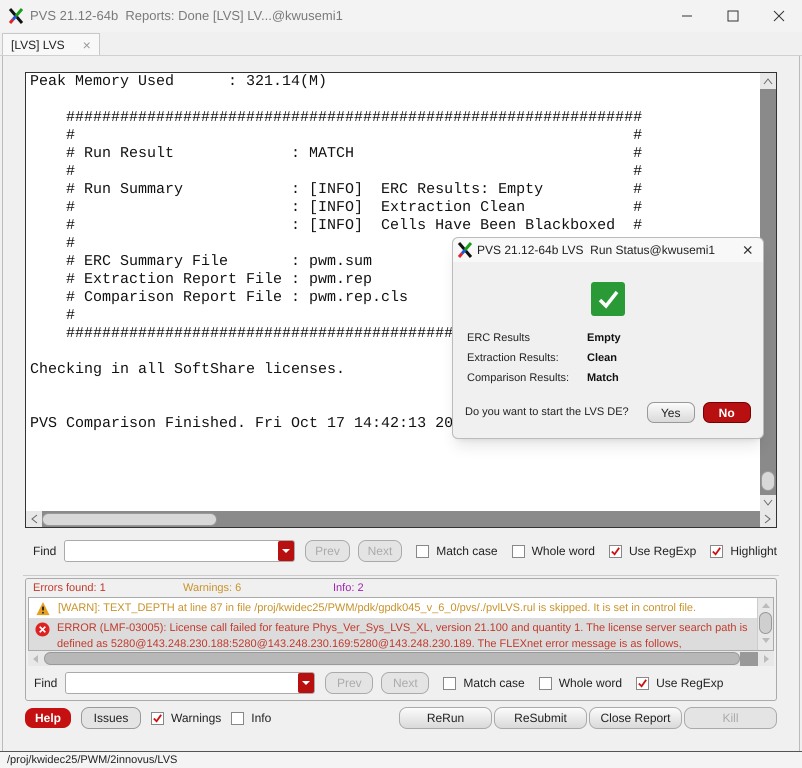 This screenshot has height=768, width=802. I want to click on dialog-button: Yes, so click(670, 412).